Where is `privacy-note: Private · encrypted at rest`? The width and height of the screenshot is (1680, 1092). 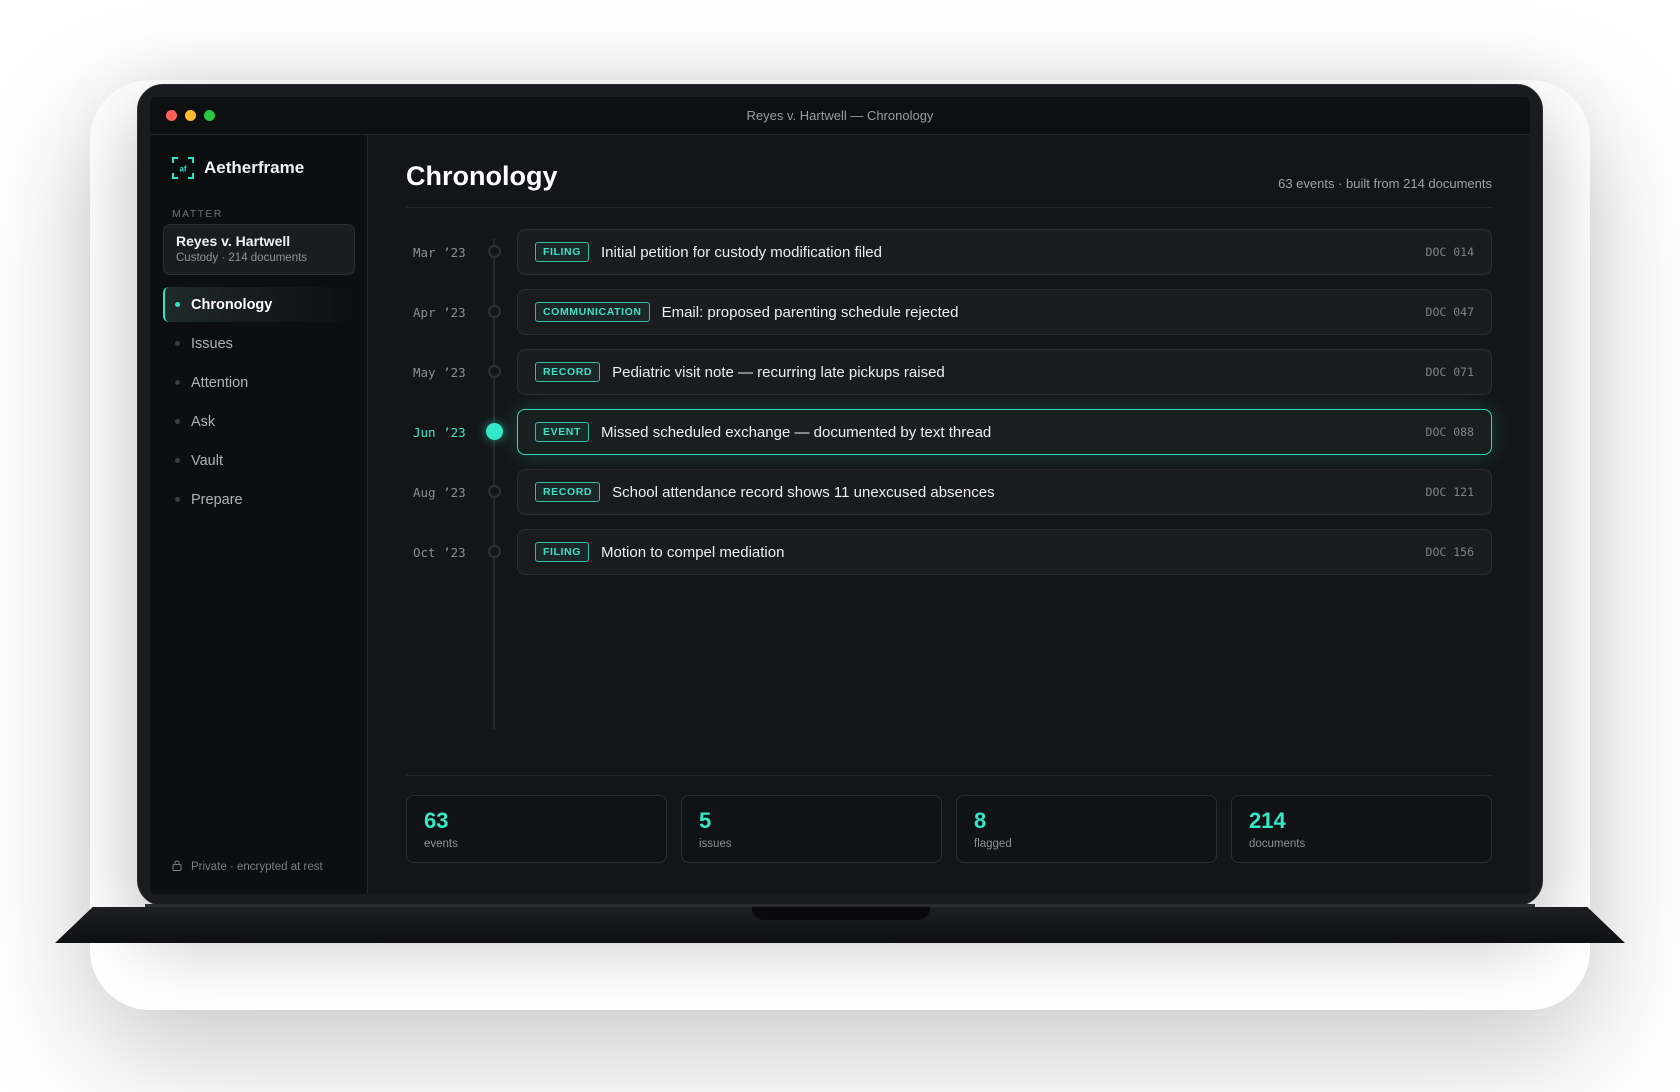 privacy-note: Private · encrypted at rest is located at coordinates (247, 867).